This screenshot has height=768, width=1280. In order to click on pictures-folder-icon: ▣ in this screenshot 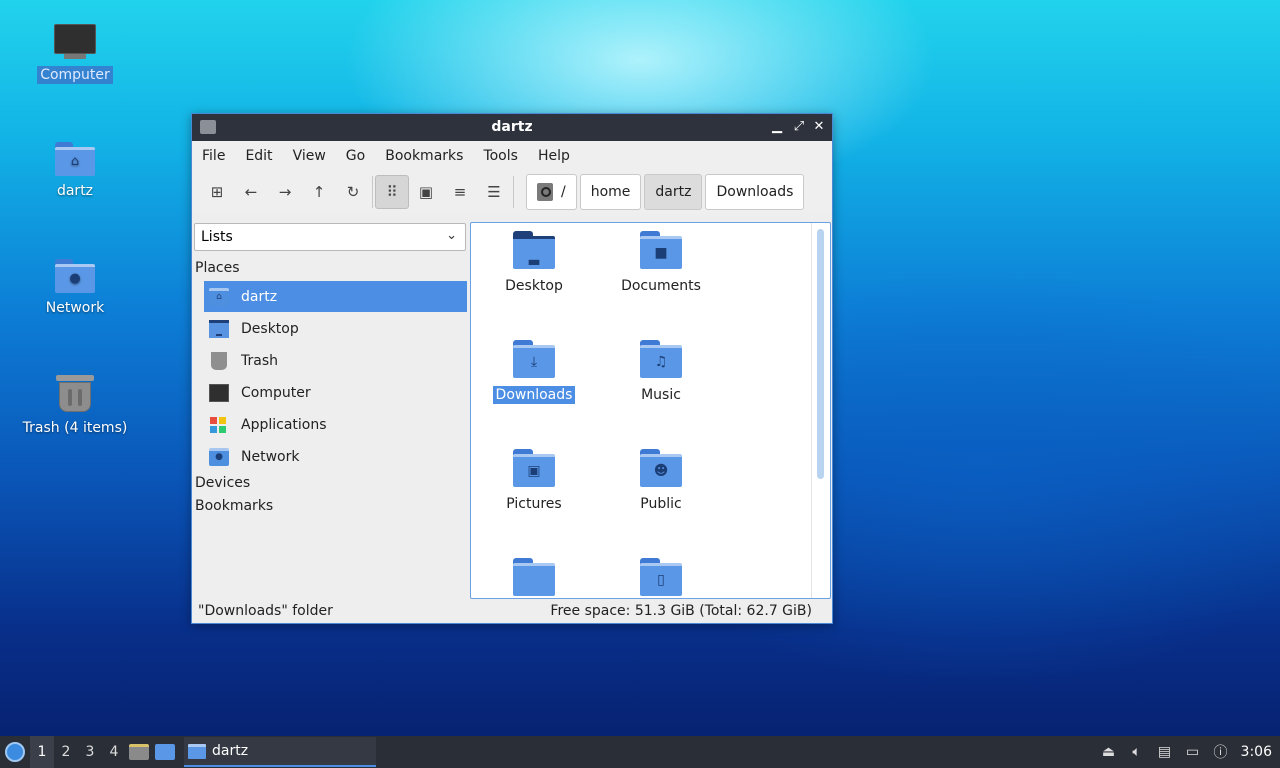, I will do `click(534, 468)`.